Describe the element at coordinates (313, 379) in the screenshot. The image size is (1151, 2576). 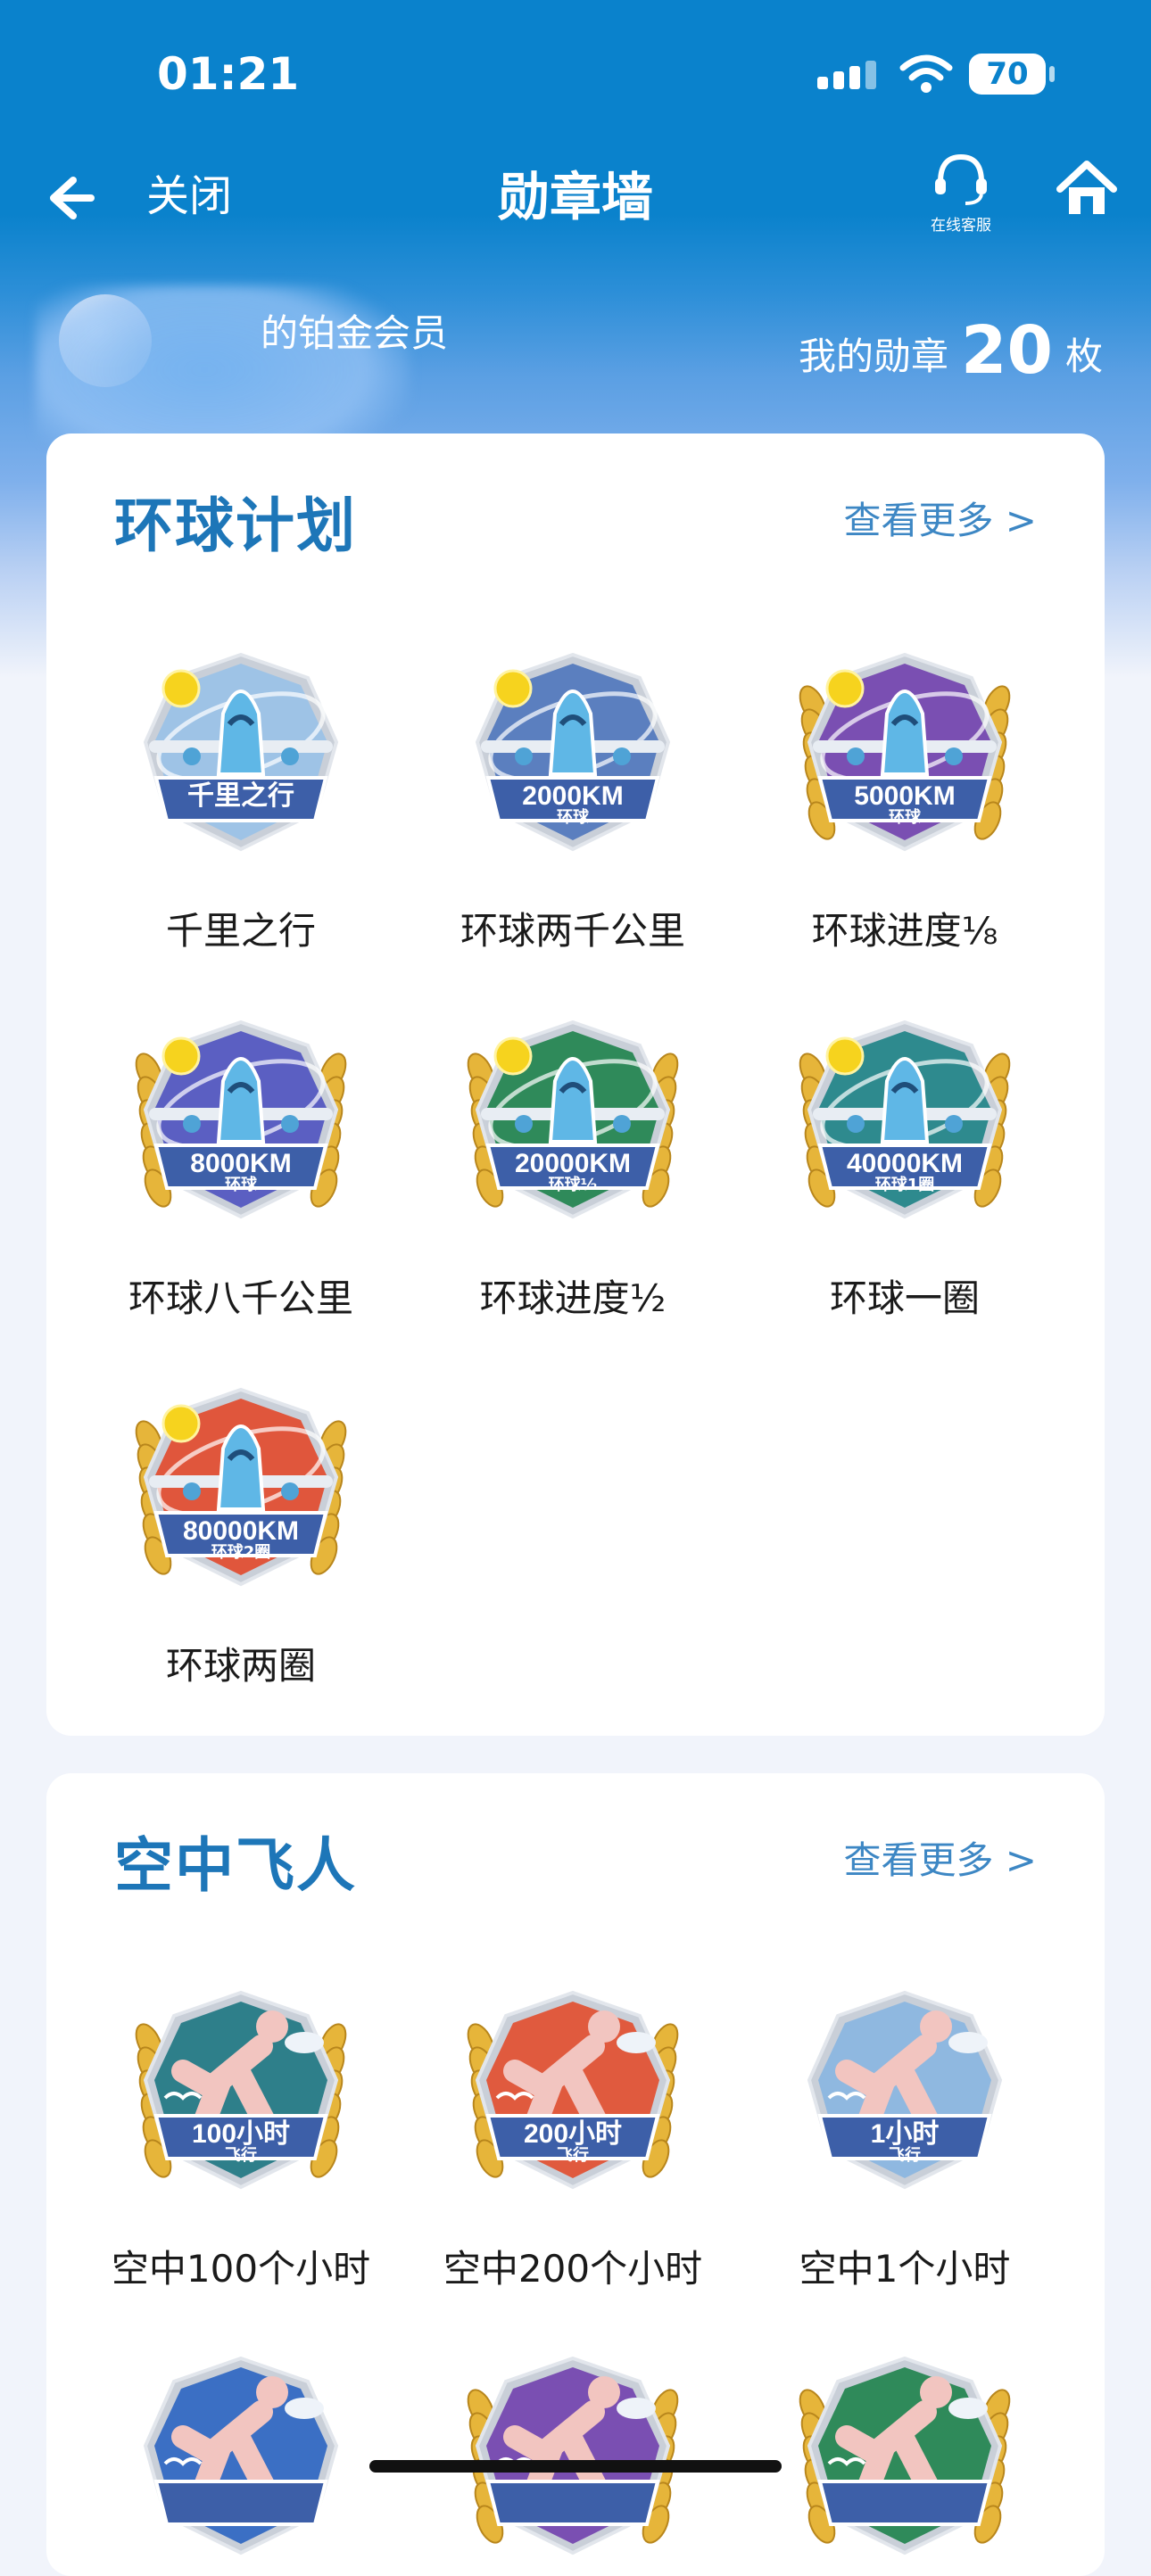
I see `member-info: 的铂金会员` at that location.